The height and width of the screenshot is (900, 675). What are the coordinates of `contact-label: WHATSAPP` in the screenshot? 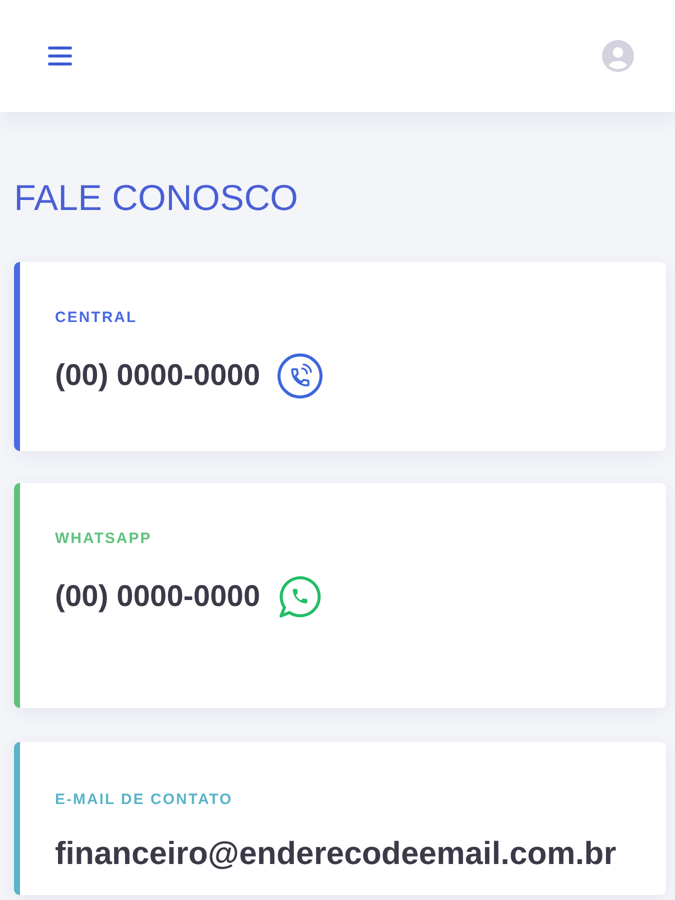 It's located at (104, 539).